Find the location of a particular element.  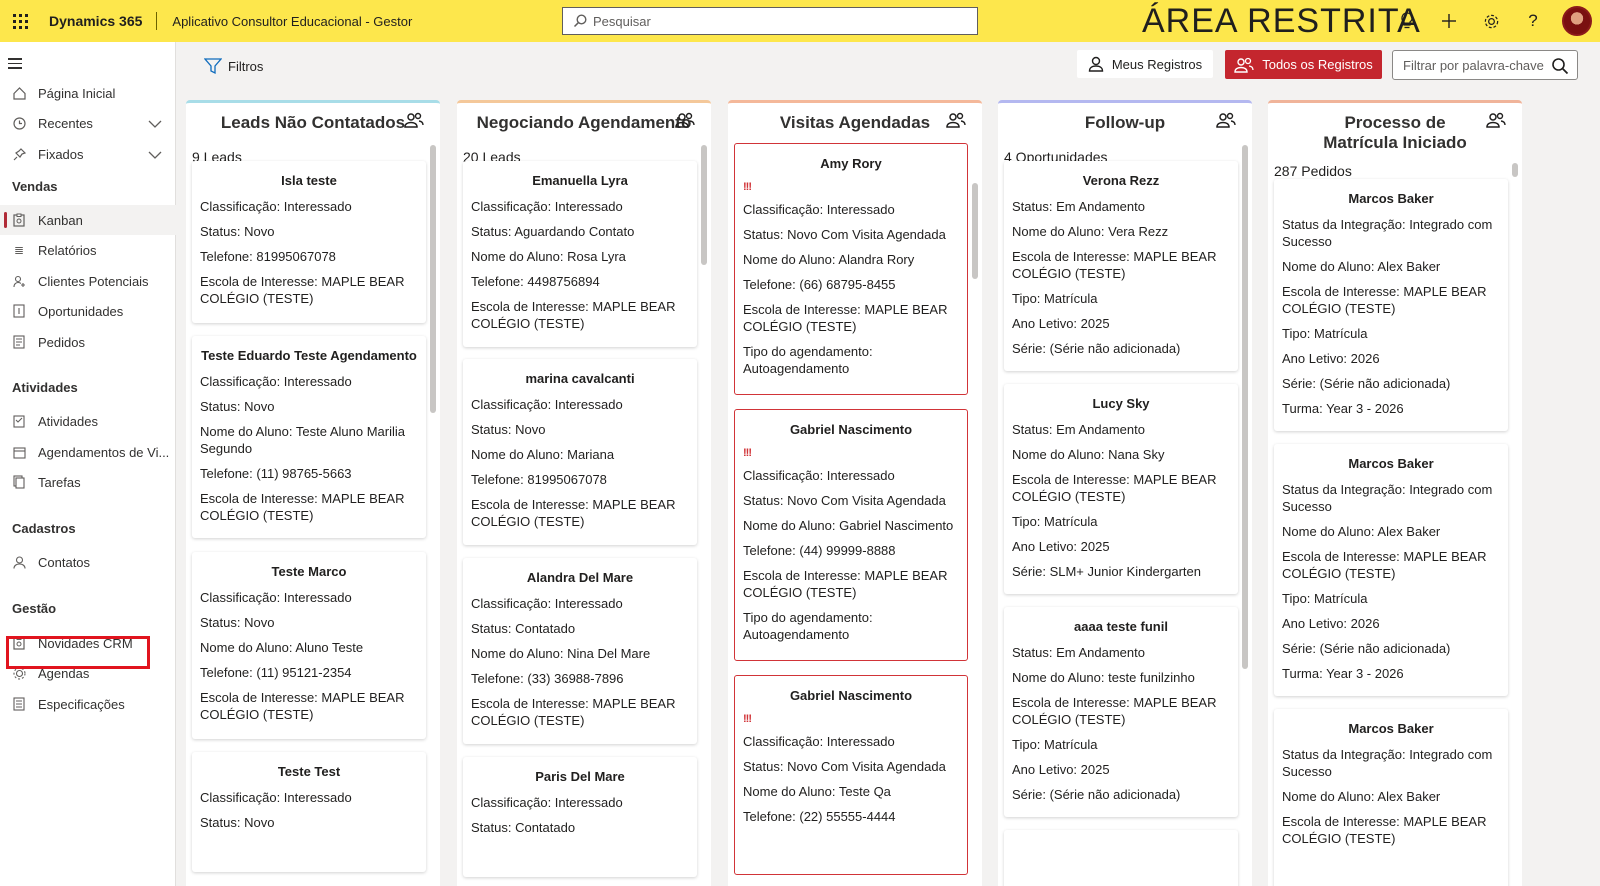

plus-icon is located at coordinates (1449, 21).